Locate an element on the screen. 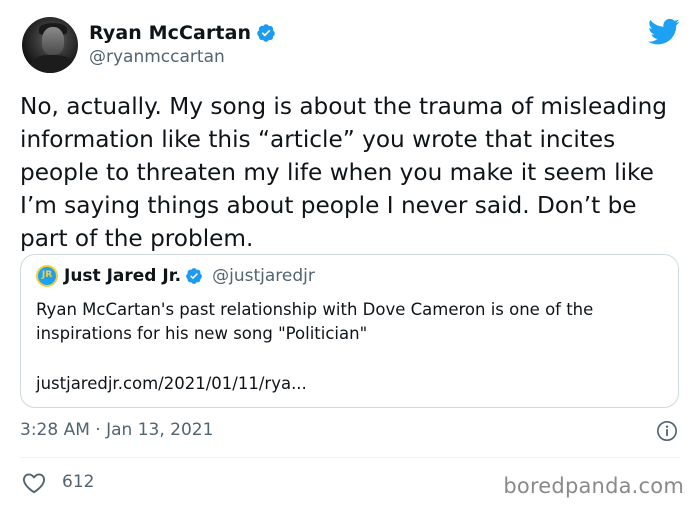 The height and width of the screenshot is (510, 700). author-avatar is located at coordinates (50, 45).